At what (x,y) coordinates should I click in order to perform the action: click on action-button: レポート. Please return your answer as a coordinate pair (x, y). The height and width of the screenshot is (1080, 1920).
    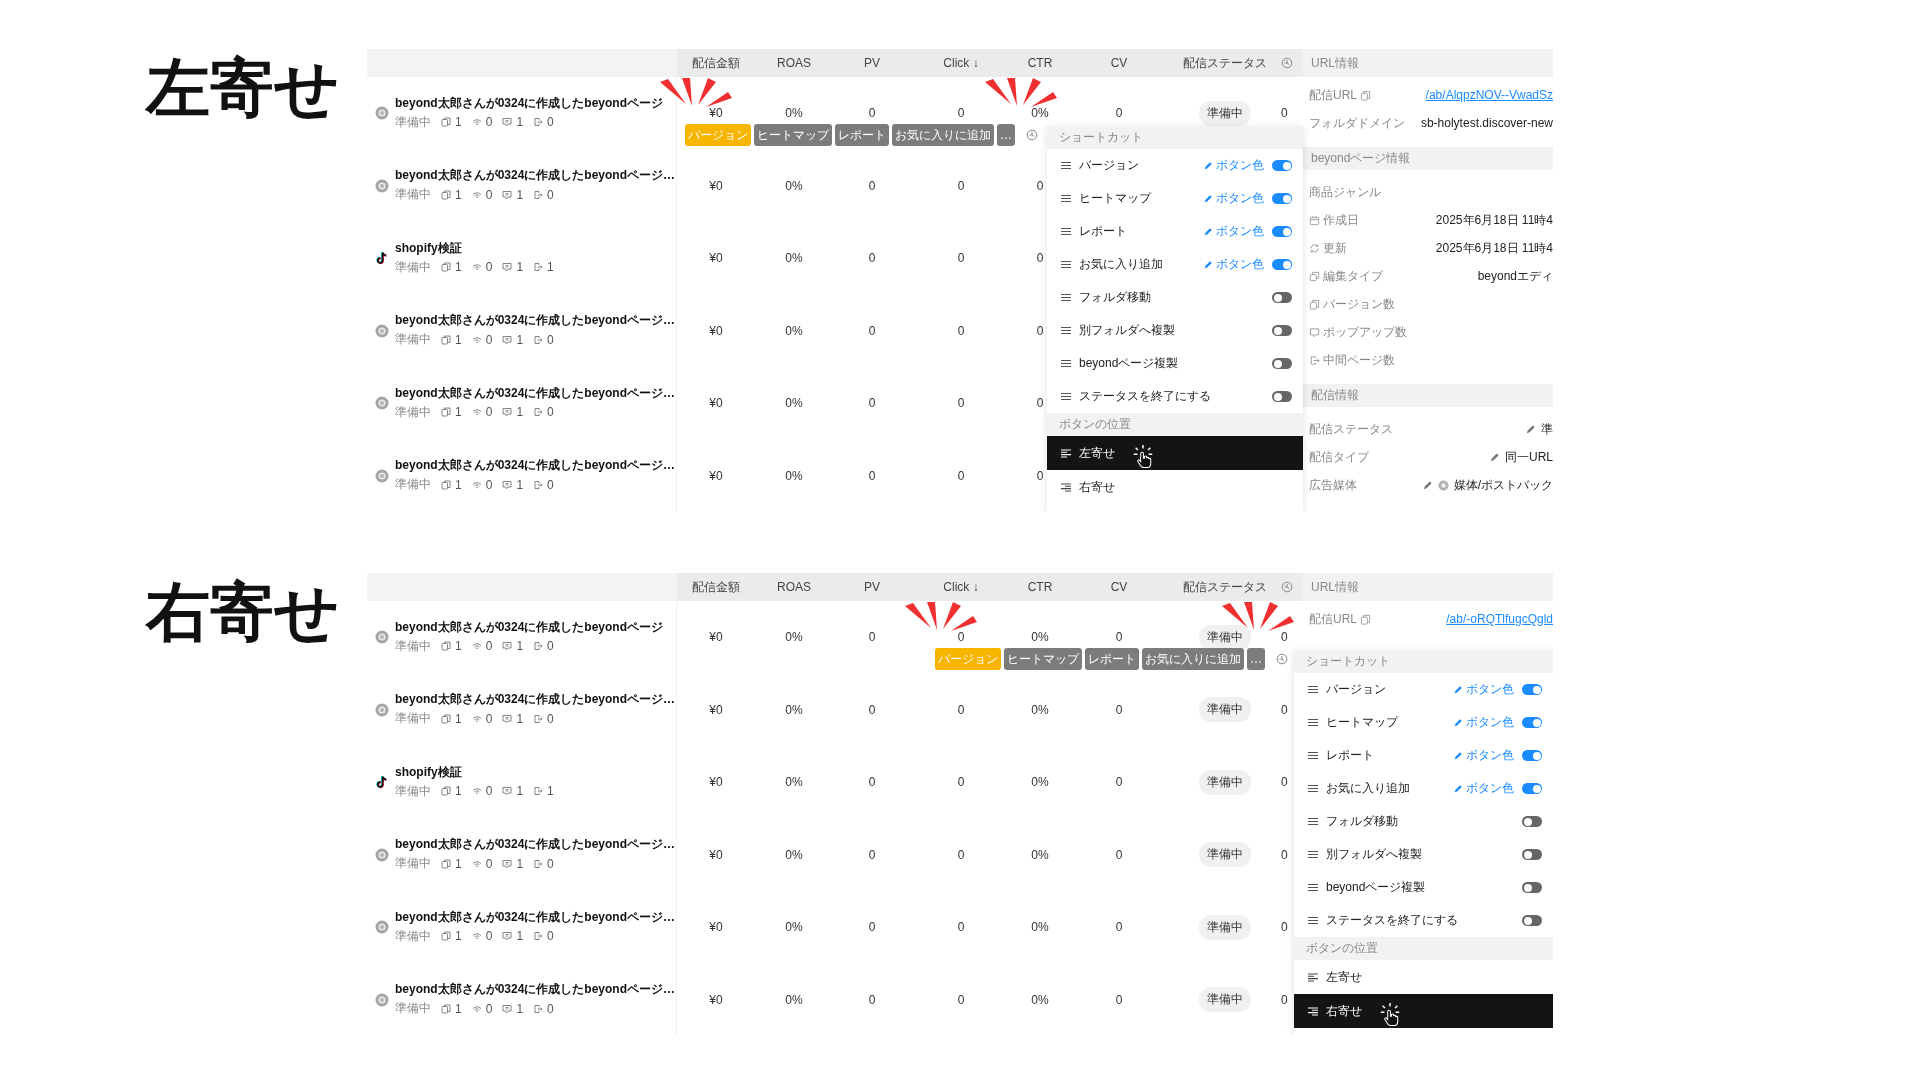
    Looking at the image, I should click on (1112, 659).